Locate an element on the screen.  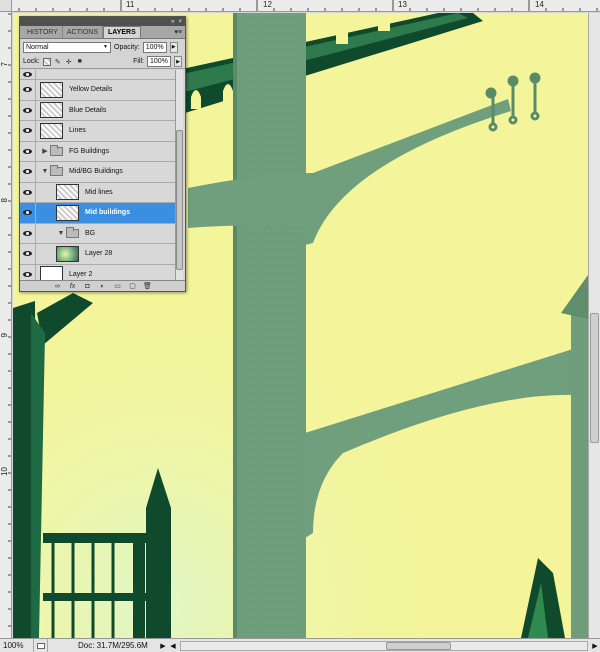
adjustment-icon: ◐ is located at coordinates (102, 286).